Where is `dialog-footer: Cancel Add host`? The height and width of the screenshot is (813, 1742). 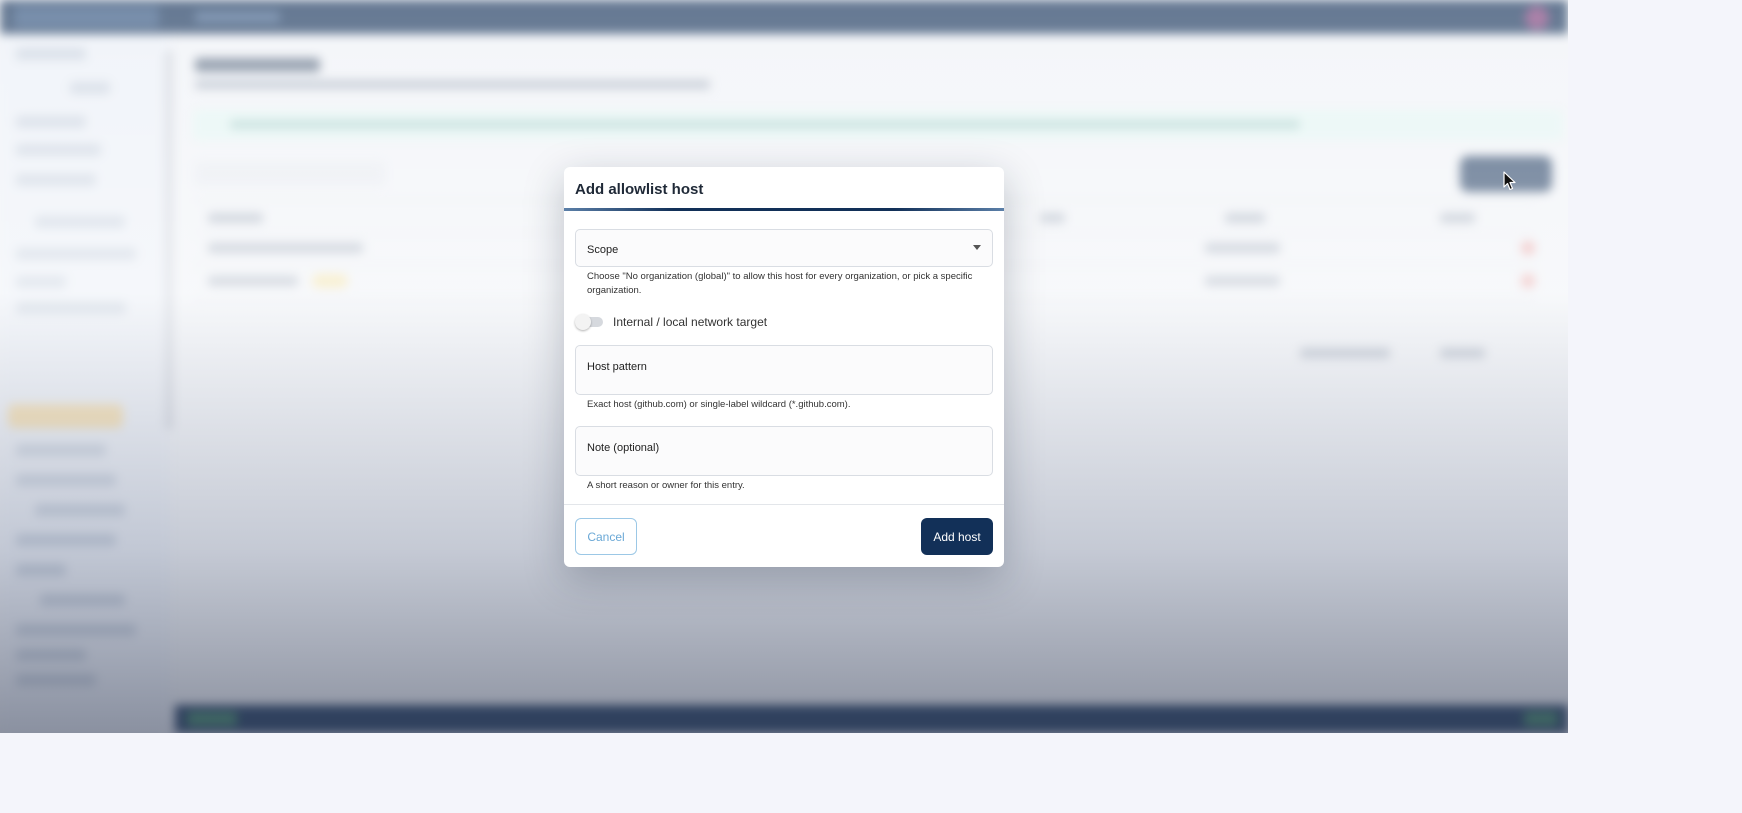
dialog-footer: Cancel Add host is located at coordinates (784, 535).